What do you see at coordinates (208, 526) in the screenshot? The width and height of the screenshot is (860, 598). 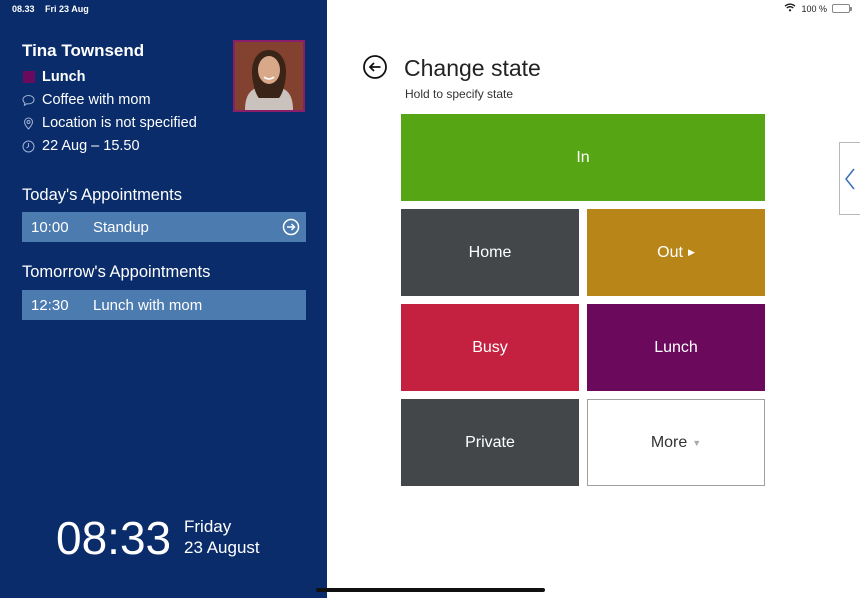 I see `clock-weekday: Friday` at bounding box center [208, 526].